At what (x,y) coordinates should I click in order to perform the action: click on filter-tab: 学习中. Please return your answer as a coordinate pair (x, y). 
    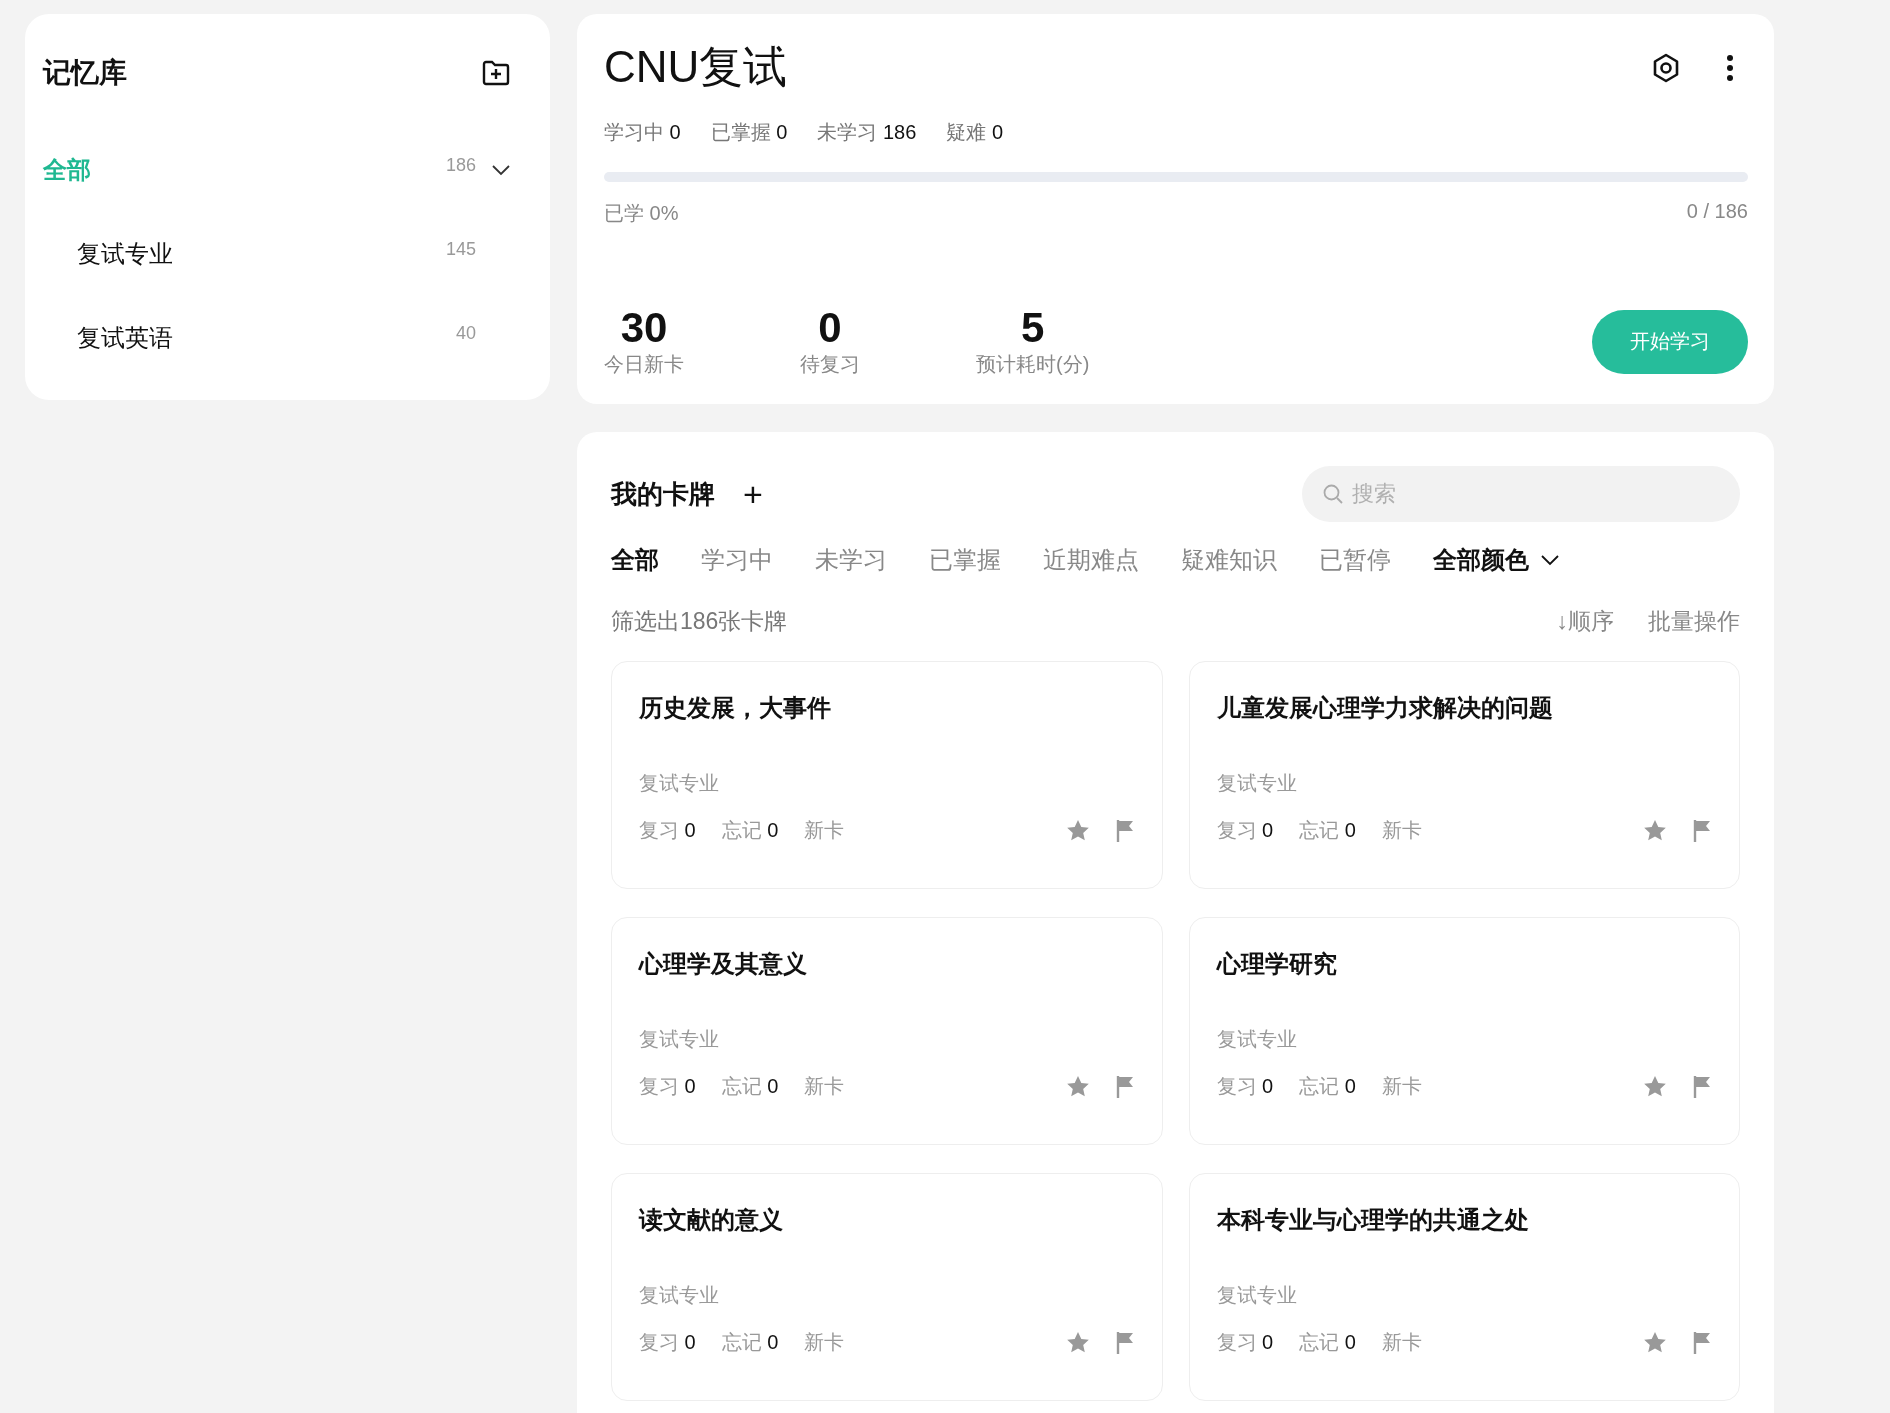
    Looking at the image, I should click on (737, 560).